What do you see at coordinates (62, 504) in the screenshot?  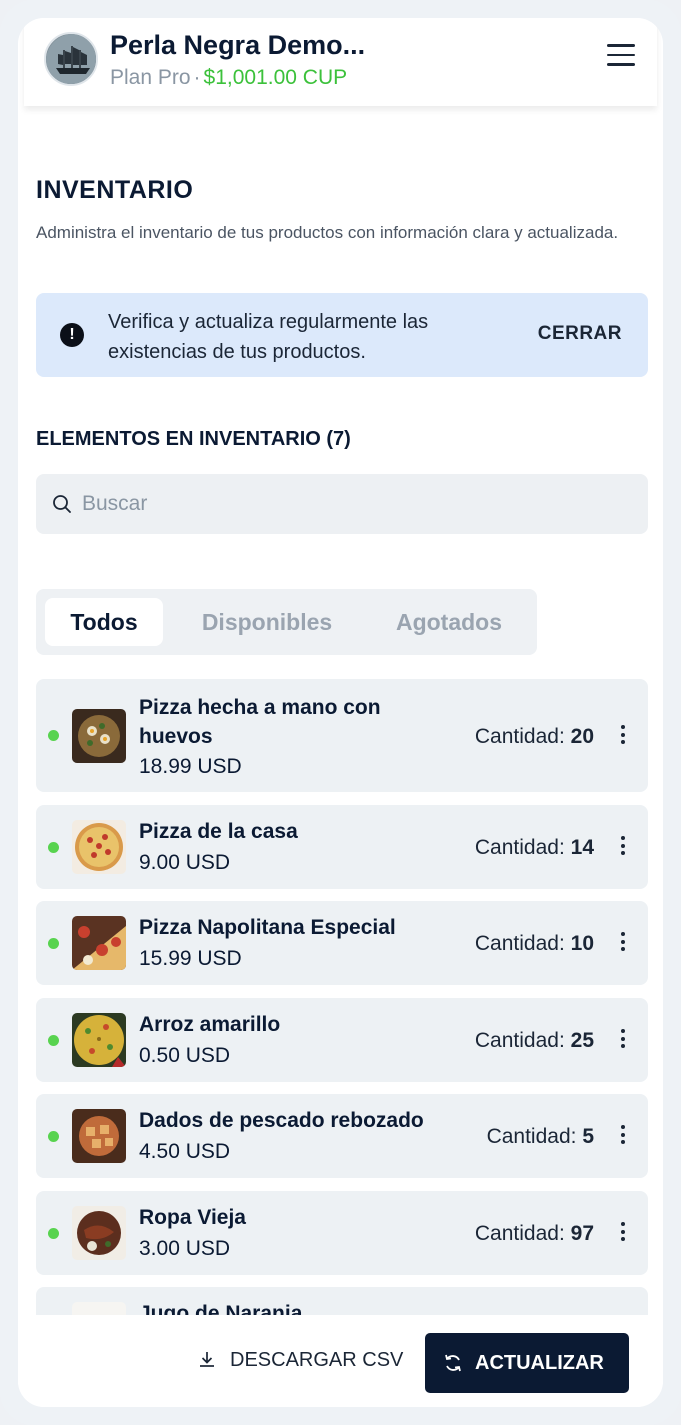 I see `search-icon` at bounding box center [62, 504].